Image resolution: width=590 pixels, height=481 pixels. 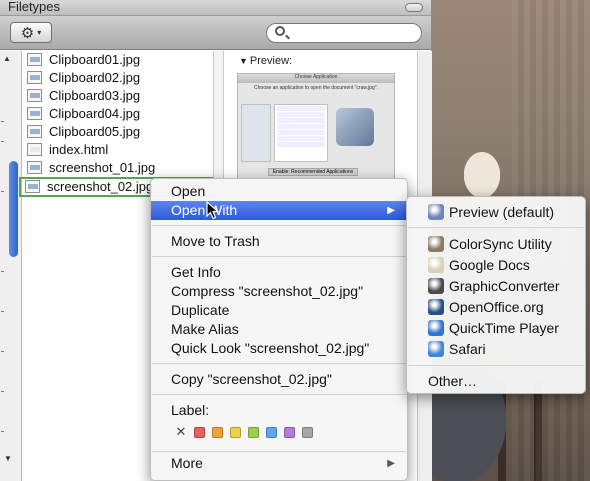 I want to click on list-item: Clipboard01.jpg, so click(x=118, y=60).